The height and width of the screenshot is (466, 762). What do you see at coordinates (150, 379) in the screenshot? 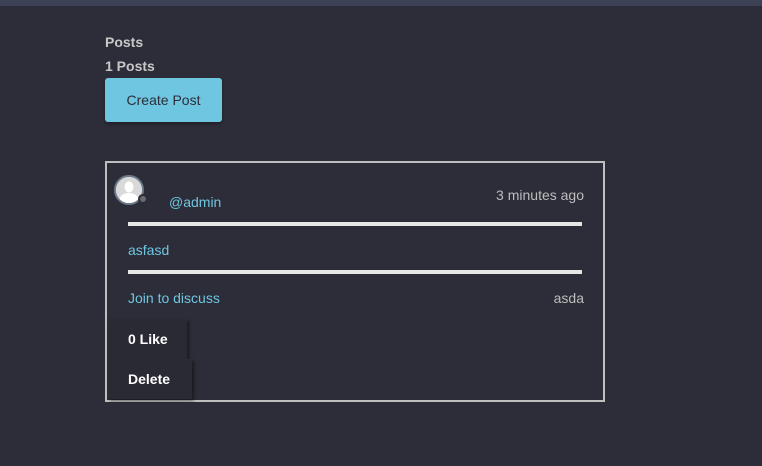
I see `delete-button: Delete` at bounding box center [150, 379].